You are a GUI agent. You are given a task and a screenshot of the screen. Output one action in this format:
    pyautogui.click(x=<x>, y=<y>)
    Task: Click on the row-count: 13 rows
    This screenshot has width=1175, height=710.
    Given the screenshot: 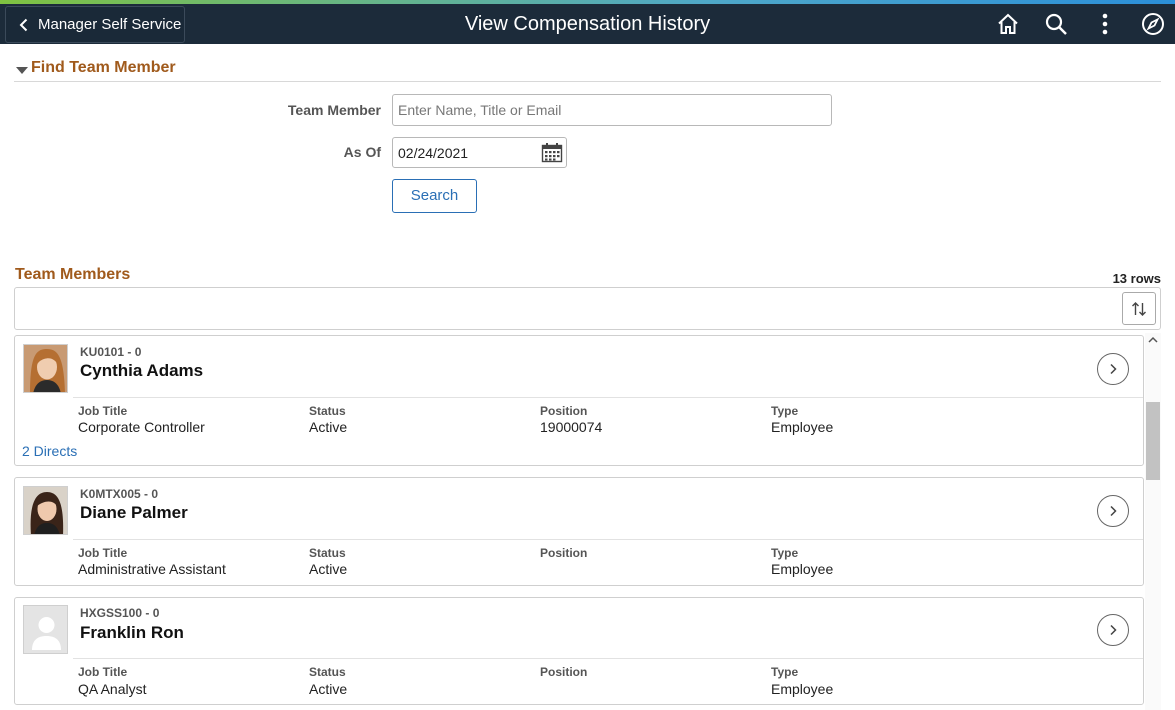 What is the action you would take?
    pyautogui.click(x=1136, y=278)
    